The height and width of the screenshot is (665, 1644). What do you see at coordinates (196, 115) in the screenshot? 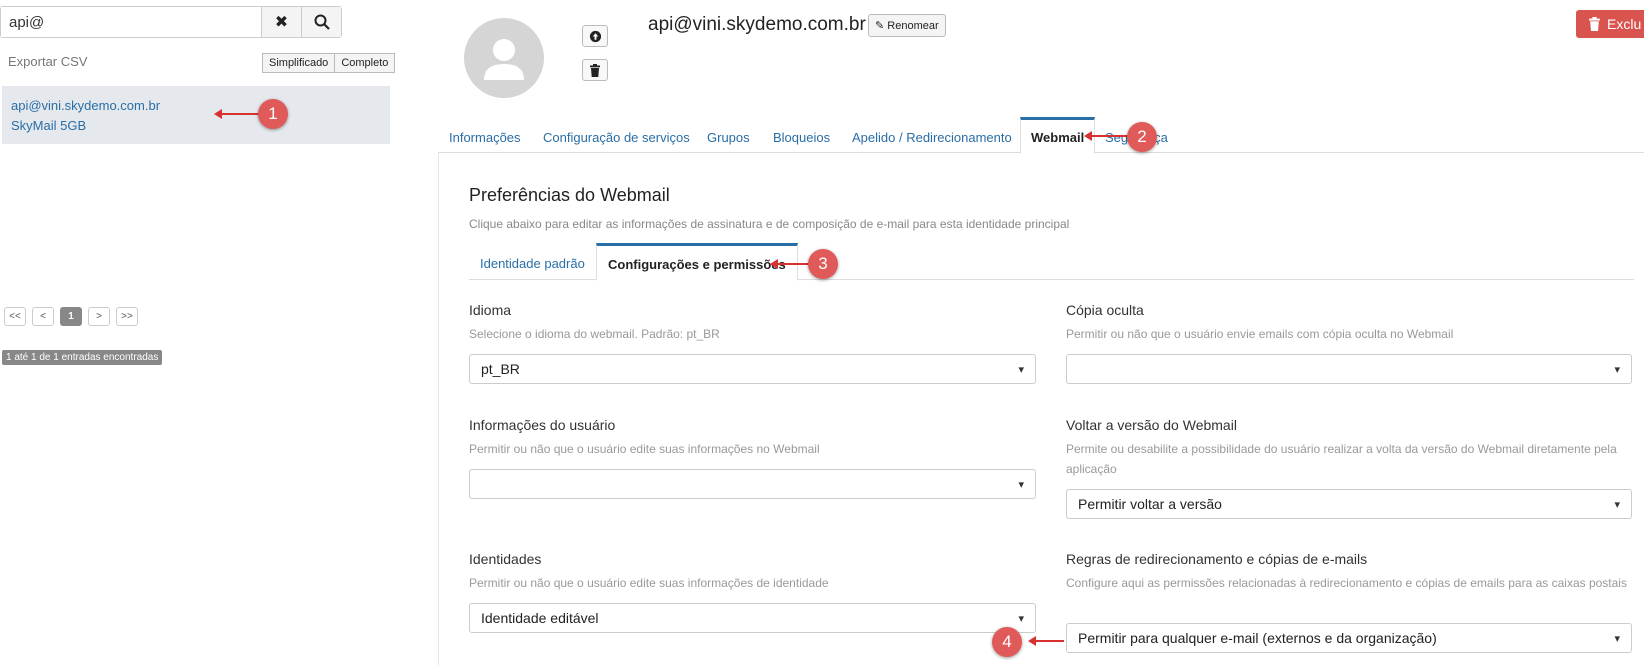
I see `list-item: api@vini.skydemo.com.br SkyMail 5GB` at bounding box center [196, 115].